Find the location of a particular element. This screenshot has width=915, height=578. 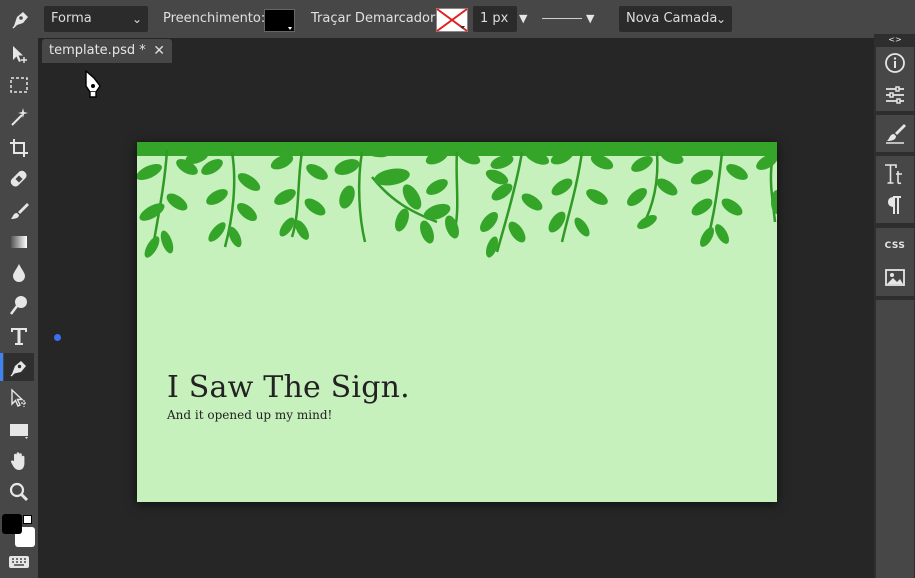

crop-tool is located at coordinates (19, 148).